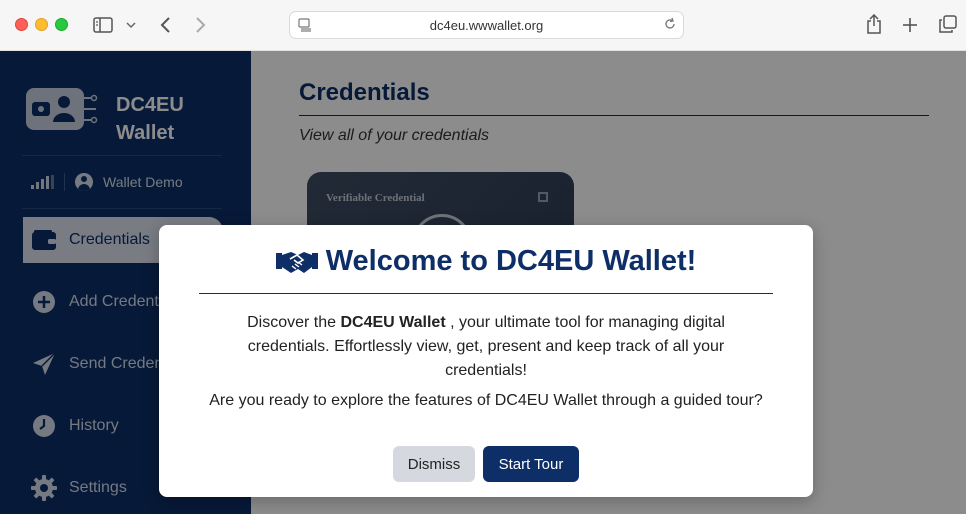  I want to click on forward-icon, so click(201, 25).